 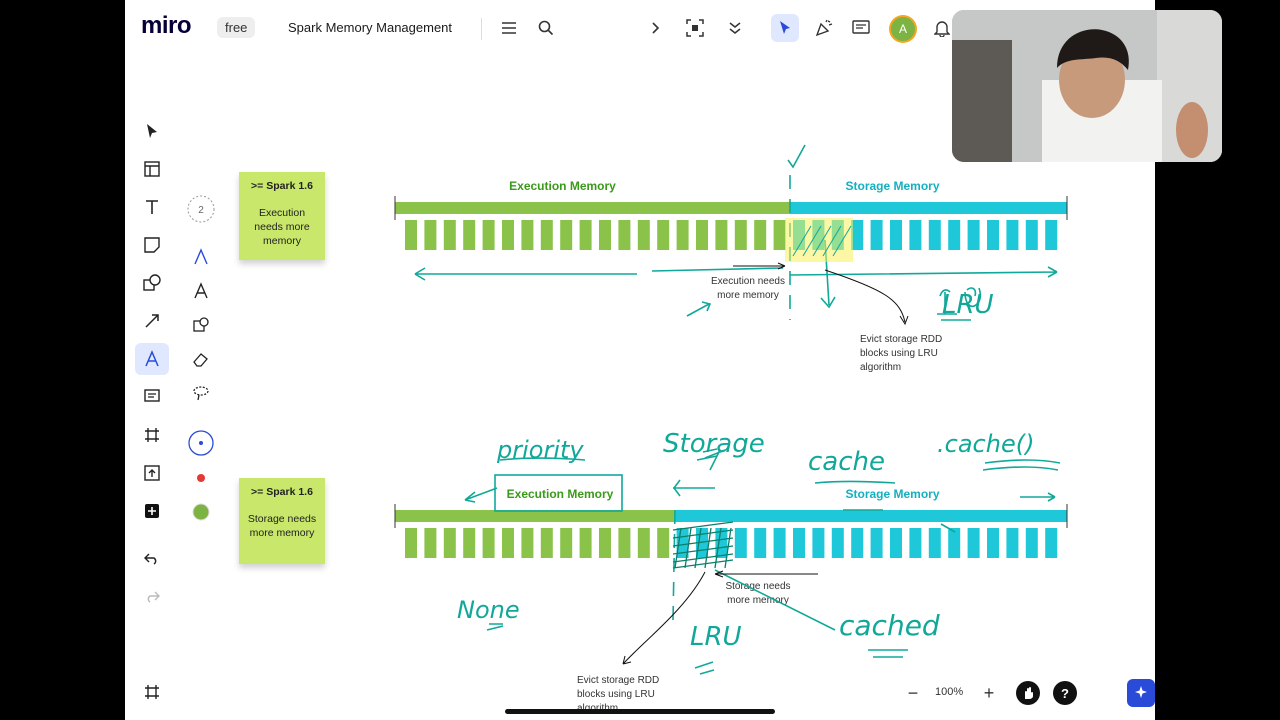 I want to click on handwritten-storage: Storage, so click(x=714, y=444).